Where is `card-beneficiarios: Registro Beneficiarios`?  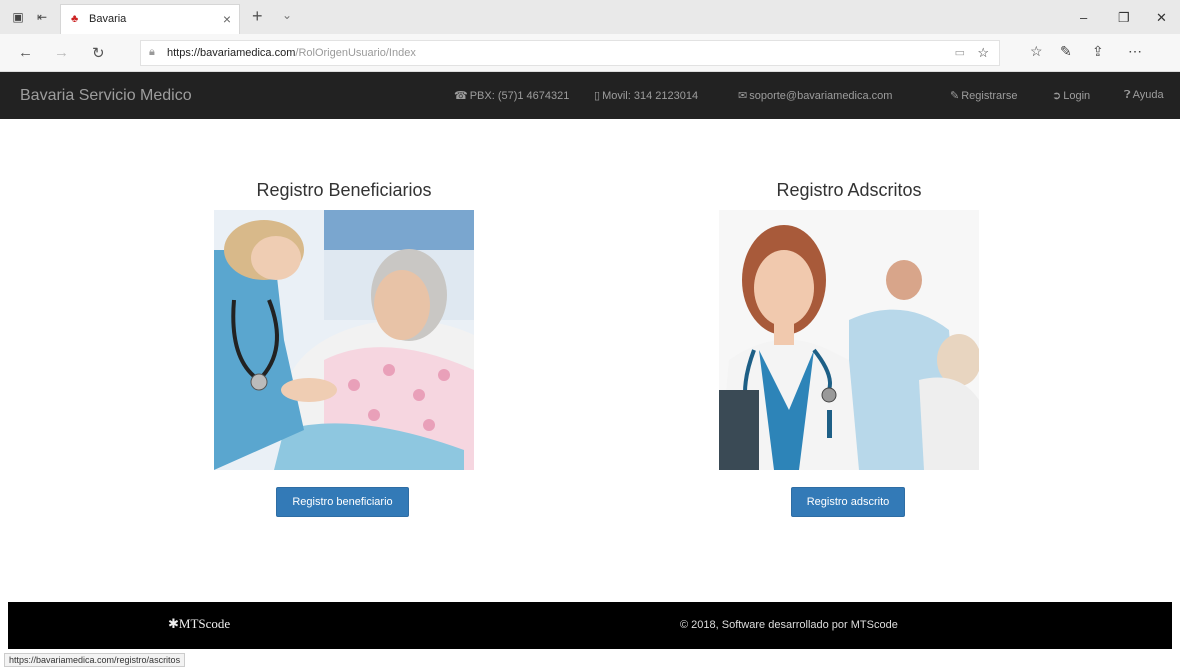
card-beneficiarios: Registro Beneficiarios is located at coordinates (344, 325).